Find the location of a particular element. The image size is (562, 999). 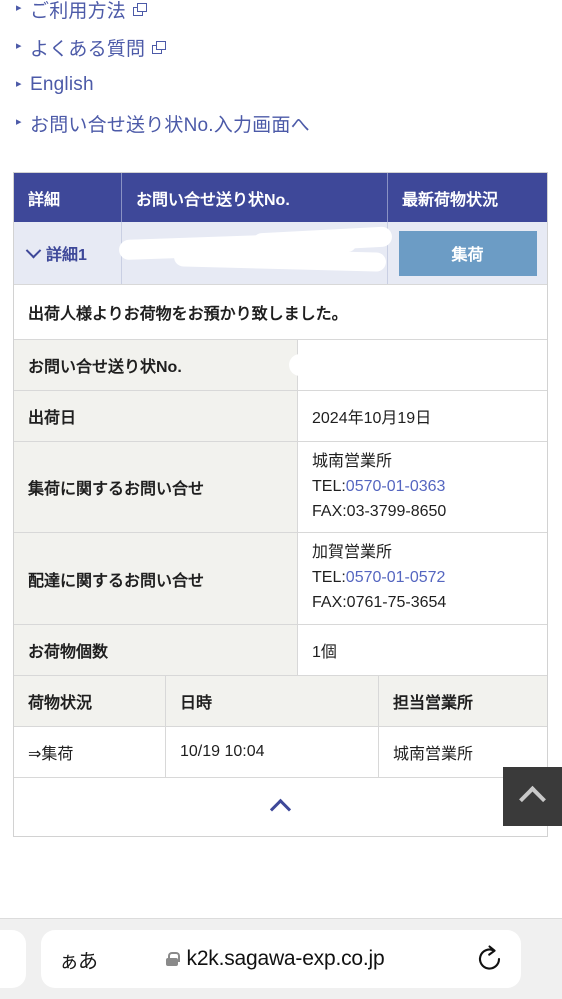

row-value: 2024年10月19日 is located at coordinates (422, 416).